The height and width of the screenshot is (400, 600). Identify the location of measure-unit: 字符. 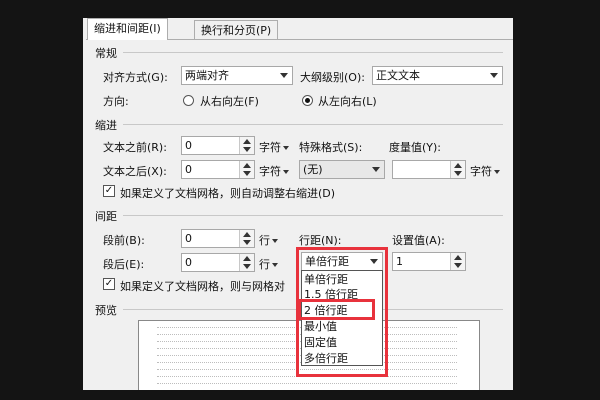
(485, 171).